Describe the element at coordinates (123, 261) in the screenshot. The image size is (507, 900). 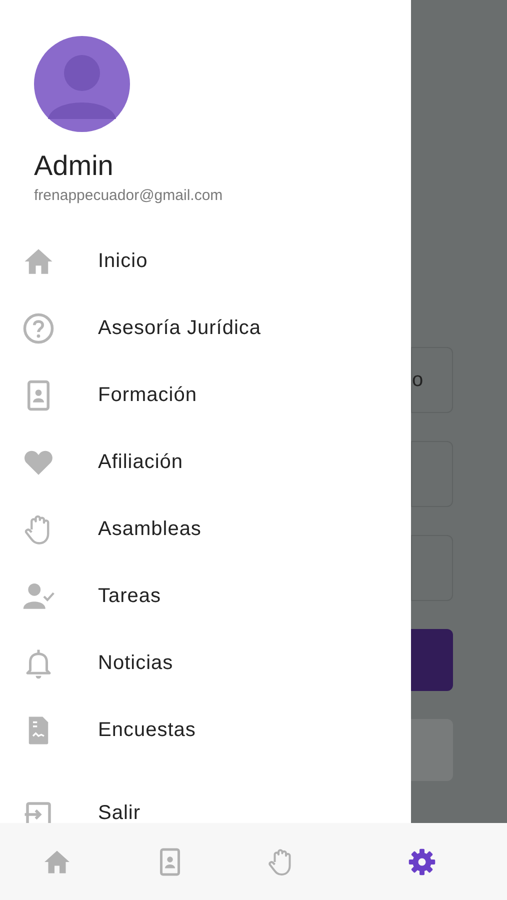
I see `menu-item: Inicio` at that location.